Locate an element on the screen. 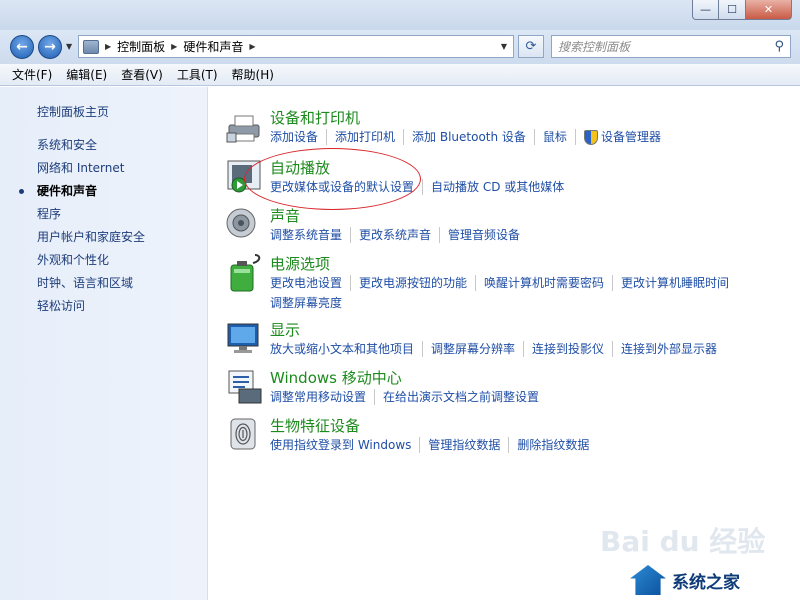 This screenshot has height=600, width=800. breadcrumb-hardware-sound: 硬件和声音 is located at coordinates (213, 46).